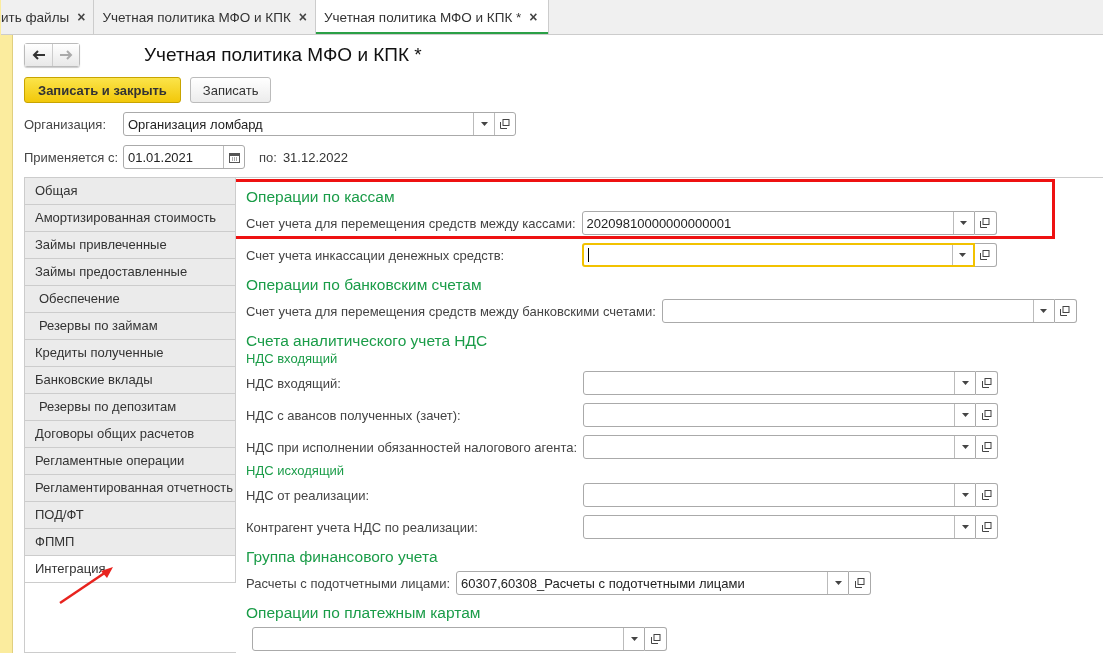 This screenshot has height=653, width=1103. I want to click on field-label: Счет учета для перемещения средств между кассами:, so click(411, 223).